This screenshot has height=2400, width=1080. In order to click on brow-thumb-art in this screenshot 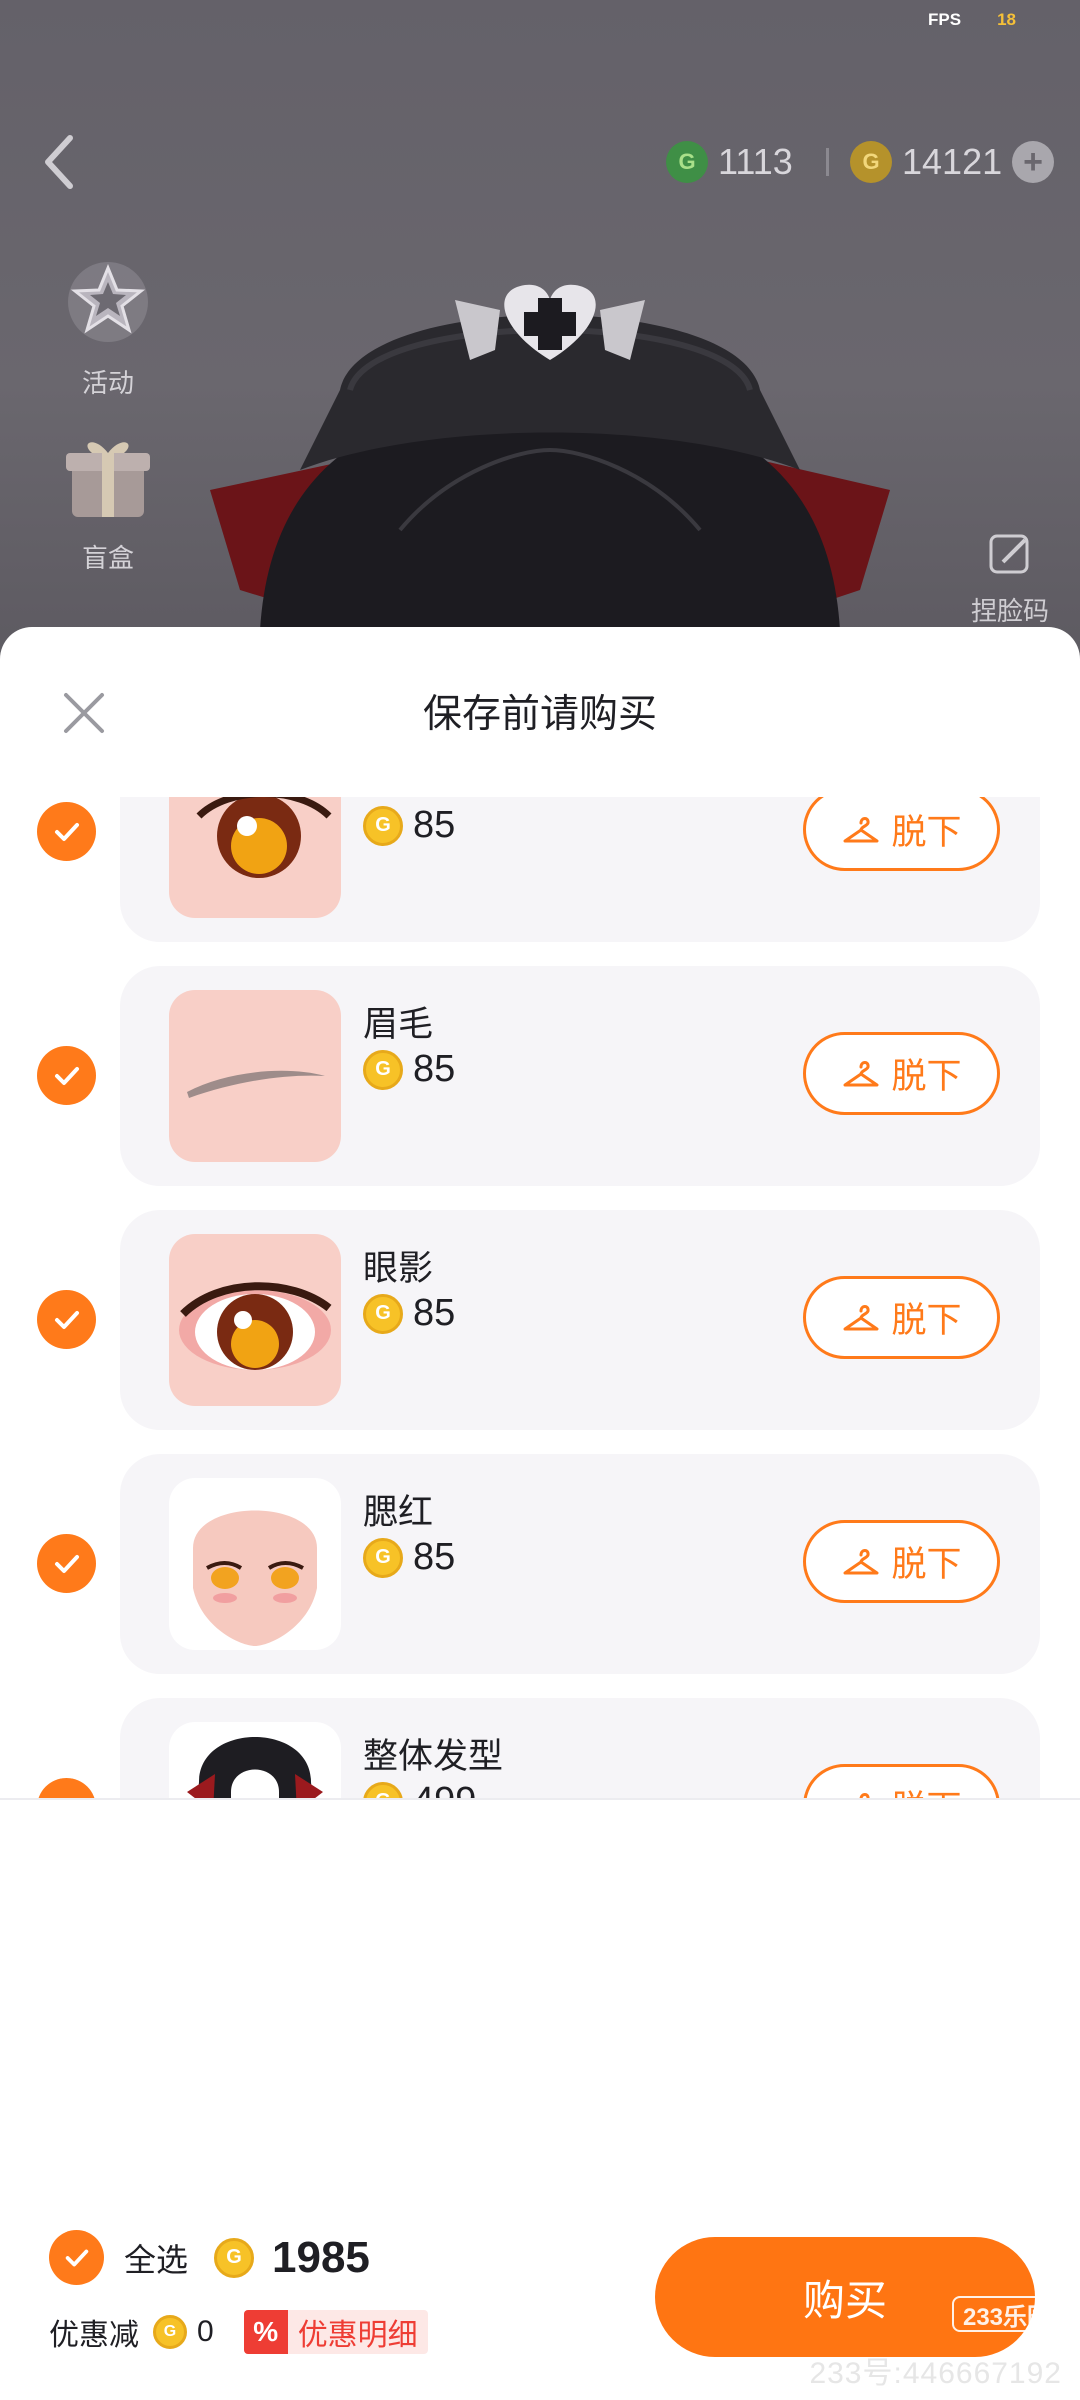, I will do `click(256, 1084)`.